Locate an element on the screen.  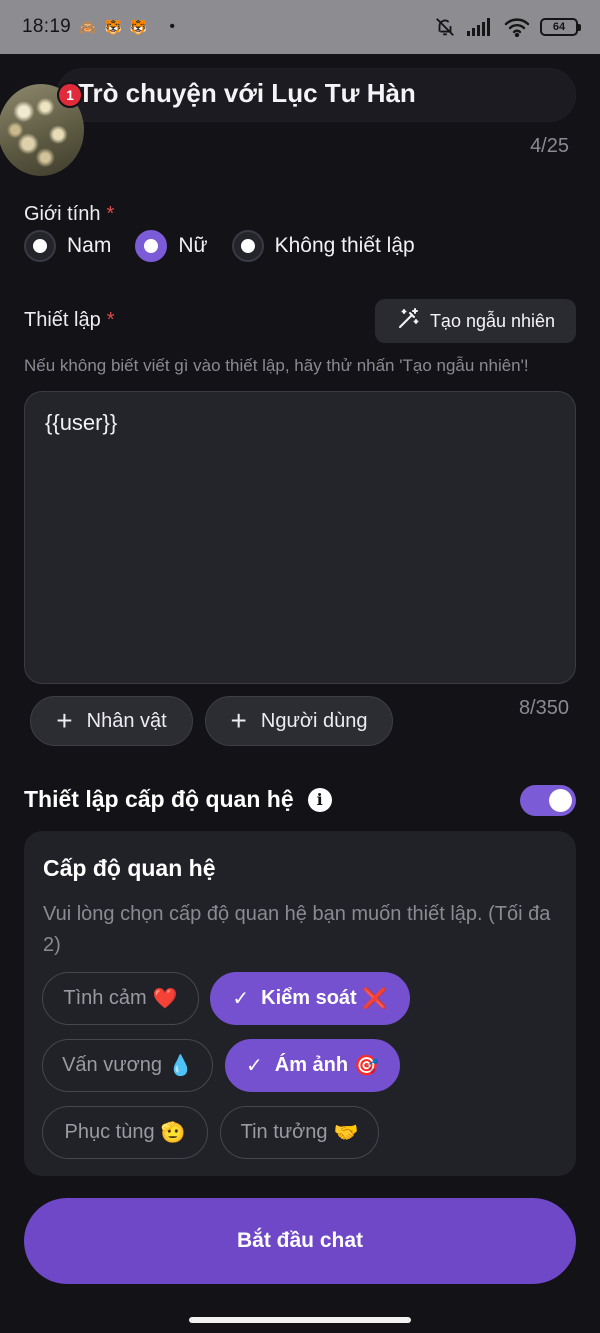
random-generate-label: Tạo ngẫu nhiên is located at coordinates (492, 320).